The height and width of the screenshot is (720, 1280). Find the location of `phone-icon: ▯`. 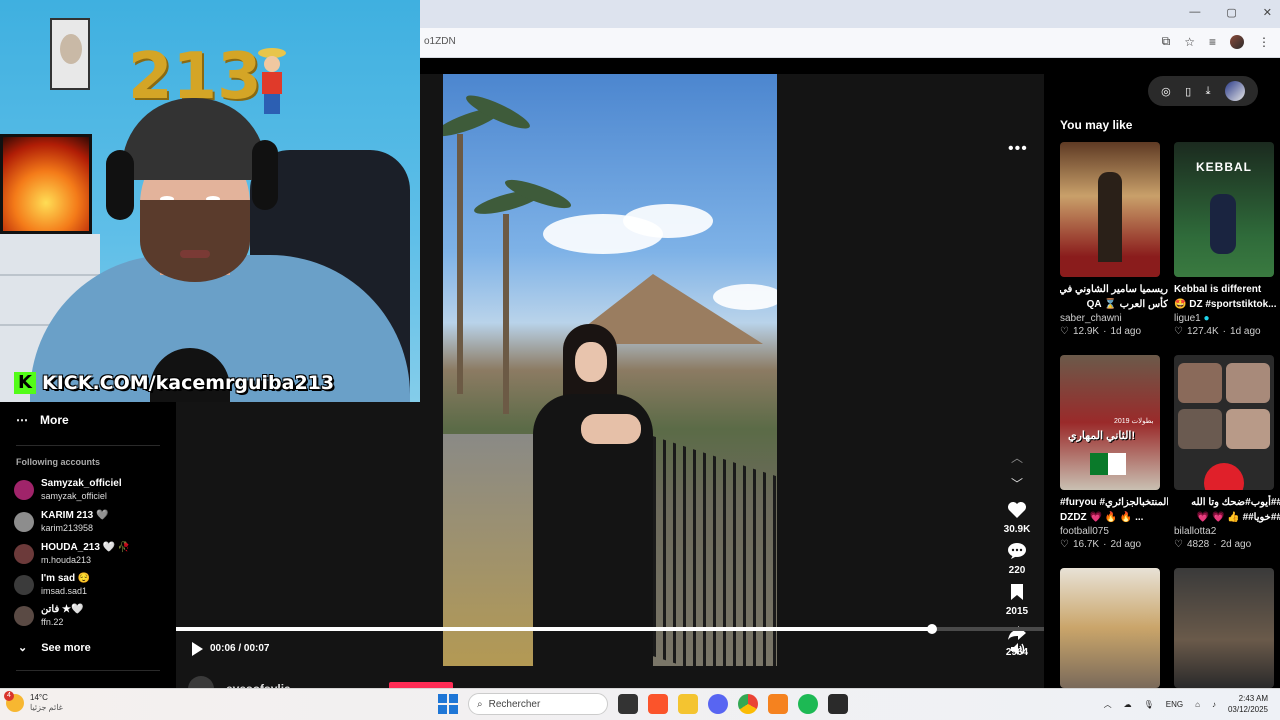

phone-icon: ▯ is located at coordinates (1188, 91).